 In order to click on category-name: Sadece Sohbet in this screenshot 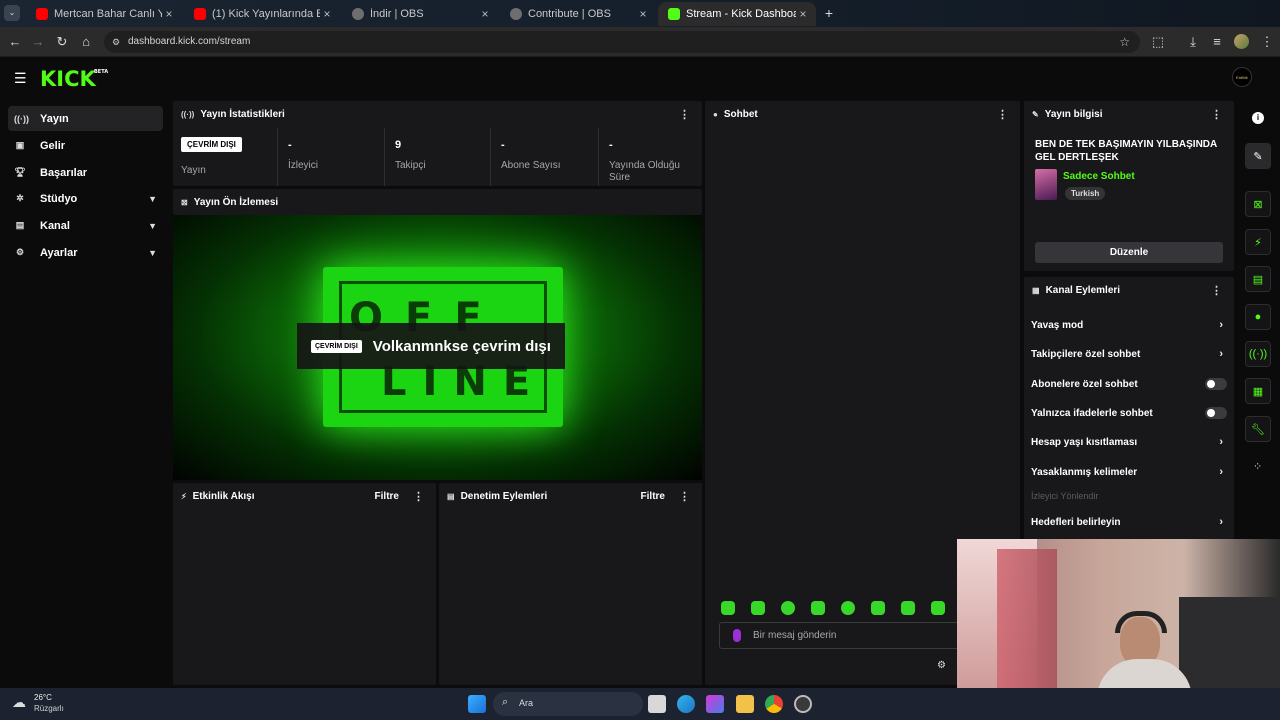, I will do `click(1099, 176)`.